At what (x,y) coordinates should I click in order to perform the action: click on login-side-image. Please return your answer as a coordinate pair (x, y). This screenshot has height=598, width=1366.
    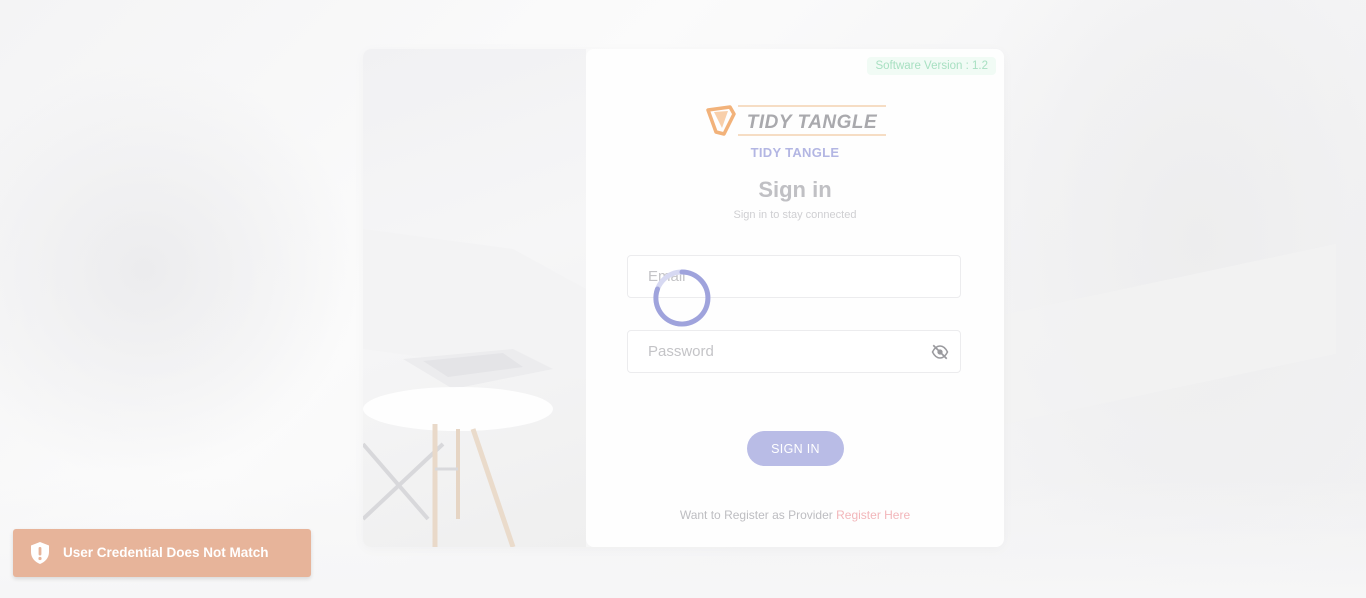
    Looking at the image, I should click on (474, 298).